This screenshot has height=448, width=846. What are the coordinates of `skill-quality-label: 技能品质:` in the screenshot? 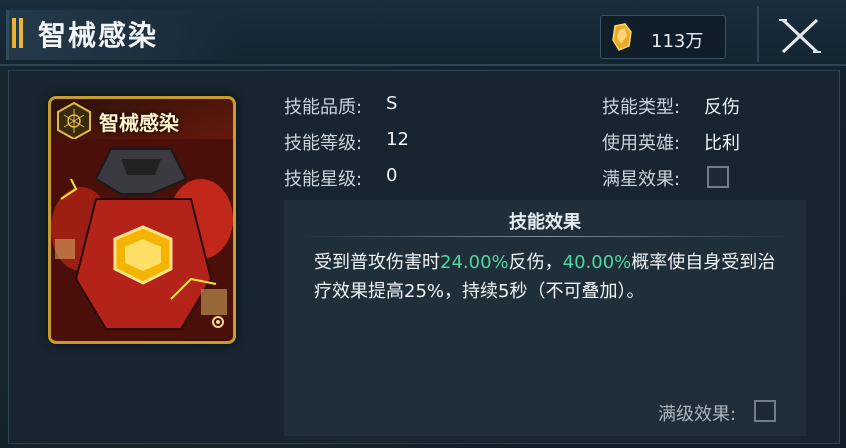 It's located at (323, 107).